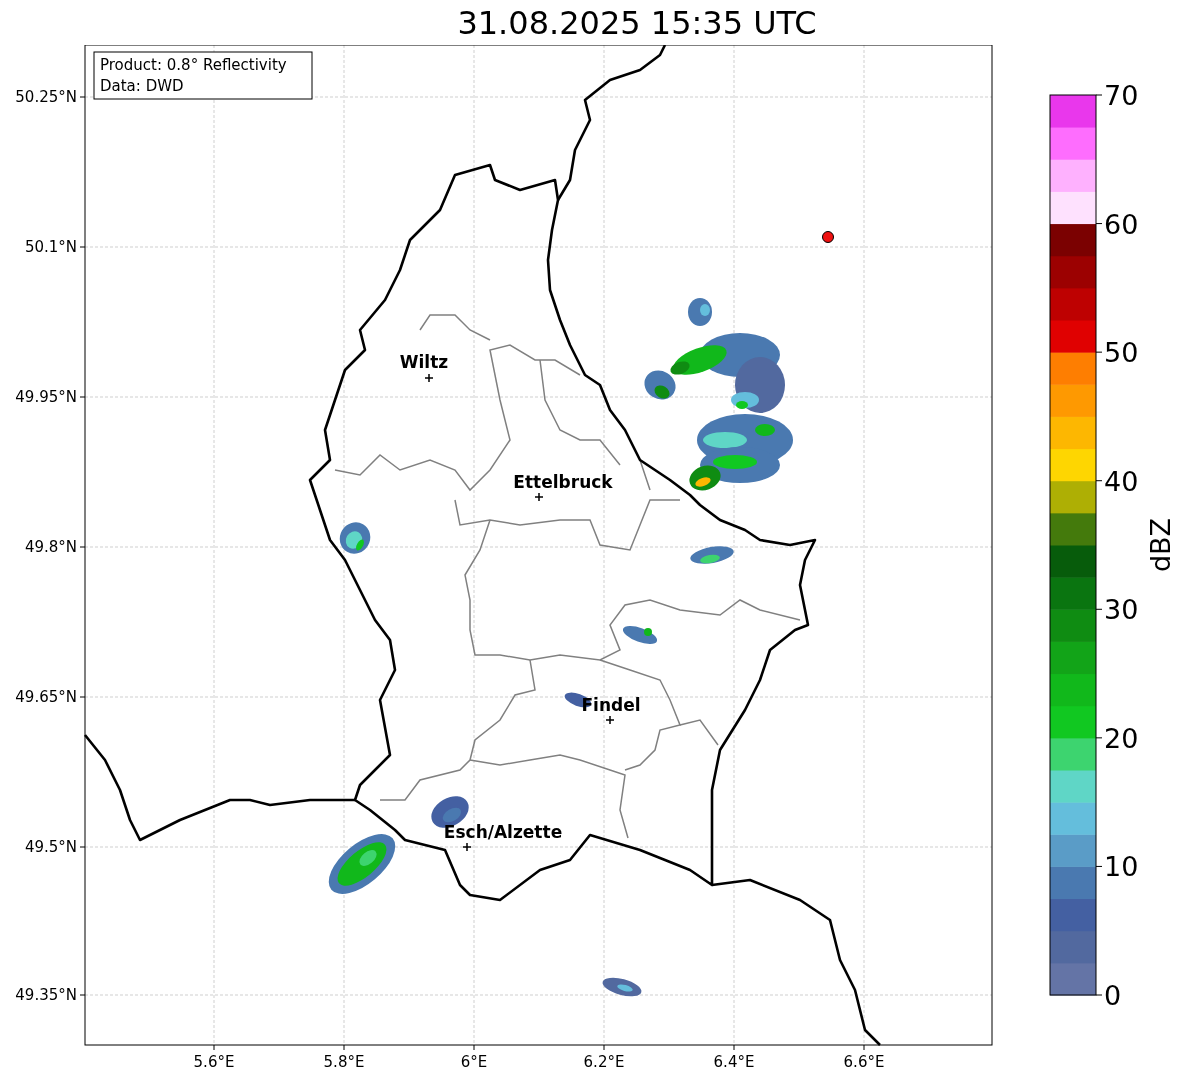  I want to click on axis-tick-label: 6.4°E, so click(734, 1062).